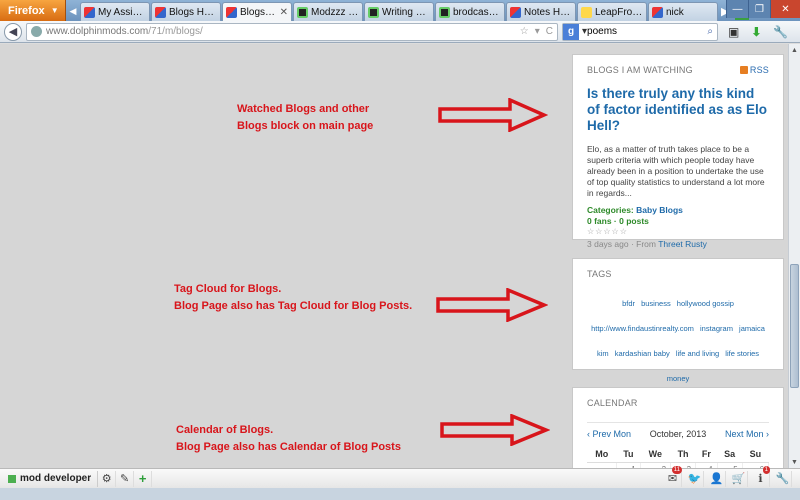  I want to click on taskbar-strip, so click(400, 494).